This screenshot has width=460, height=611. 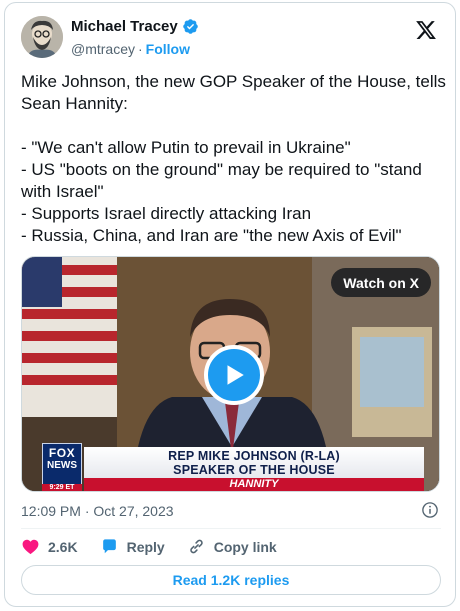 What do you see at coordinates (103, 49) in the screenshot?
I see `author-handle: @mtracey` at bounding box center [103, 49].